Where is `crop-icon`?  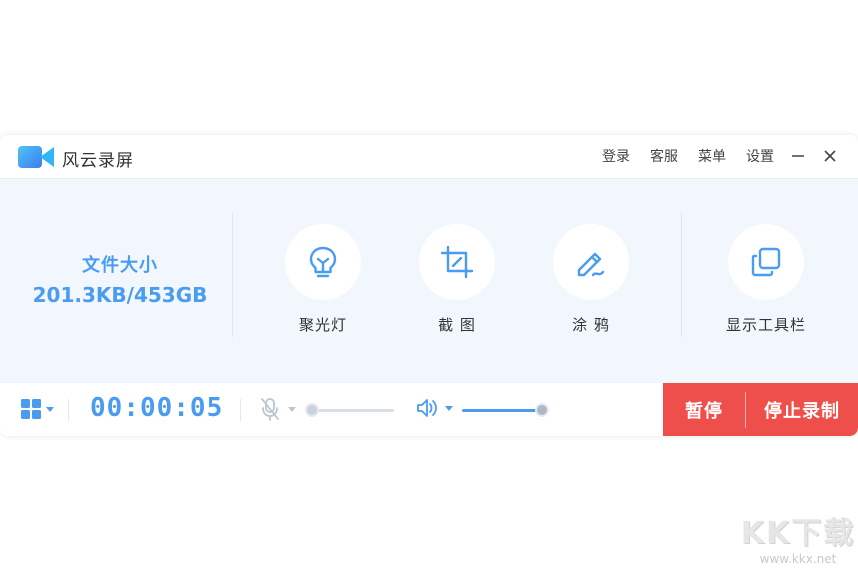 crop-icon is located at coordinates (457, 262).